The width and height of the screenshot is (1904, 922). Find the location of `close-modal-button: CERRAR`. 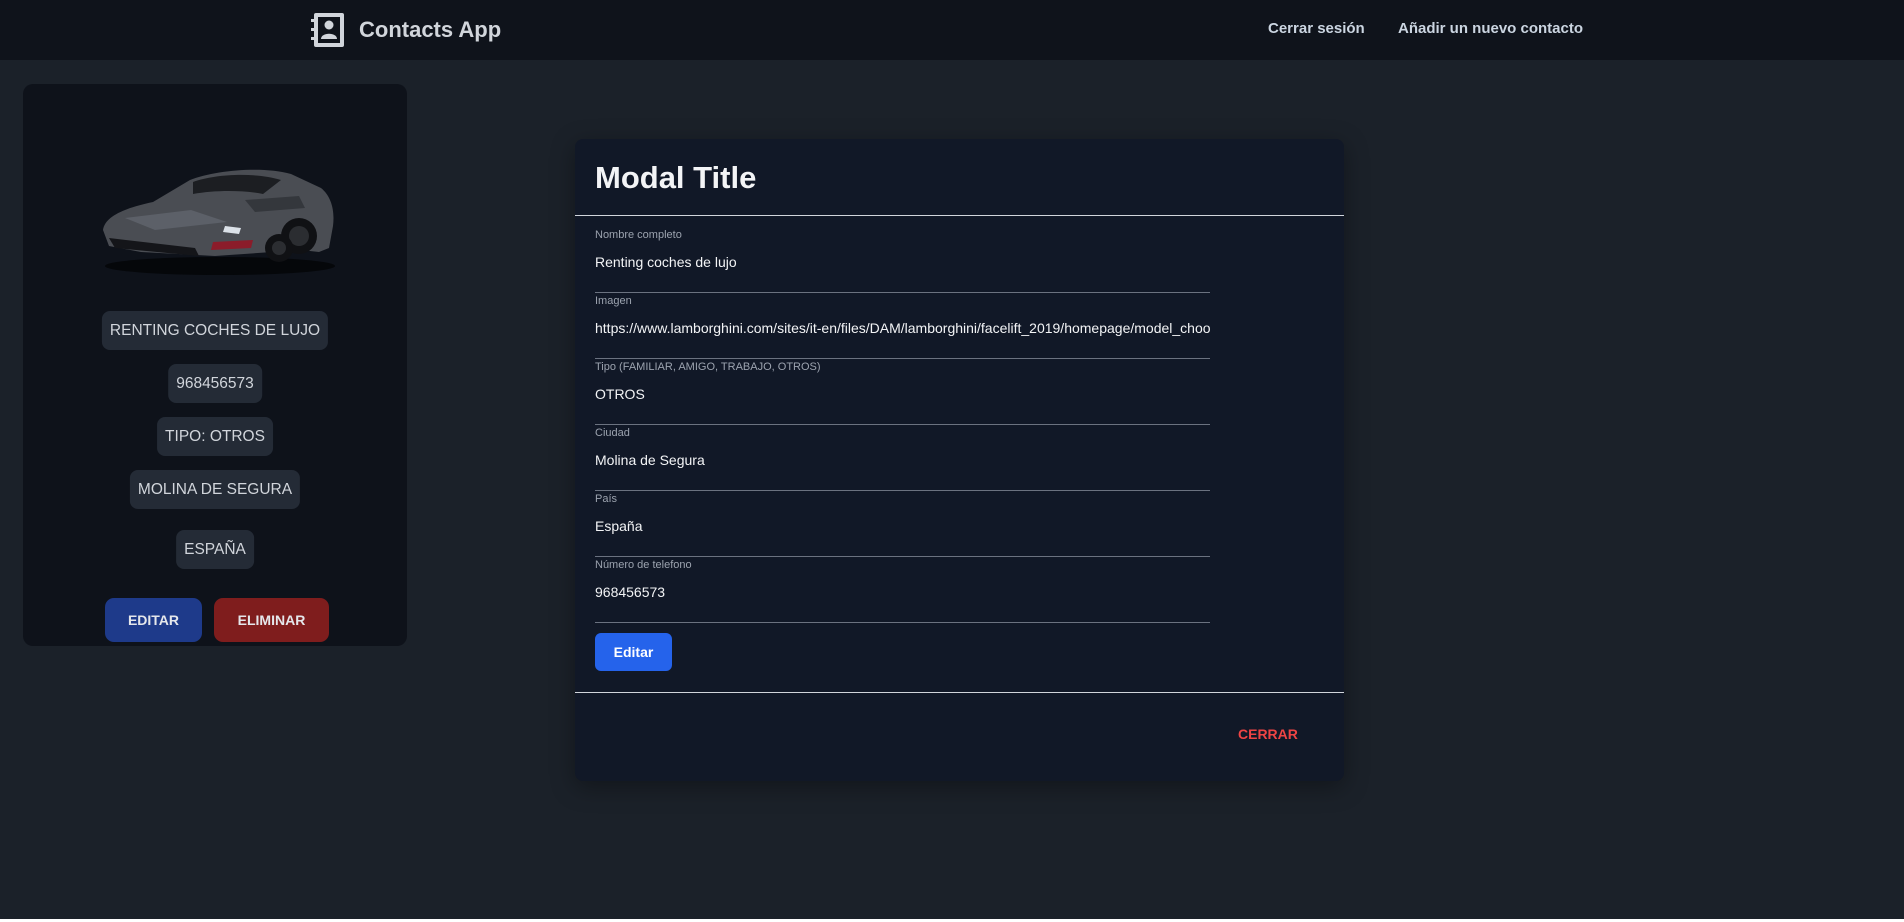

close-modal-button: CERRAR is located at coordinates (1268, 734).